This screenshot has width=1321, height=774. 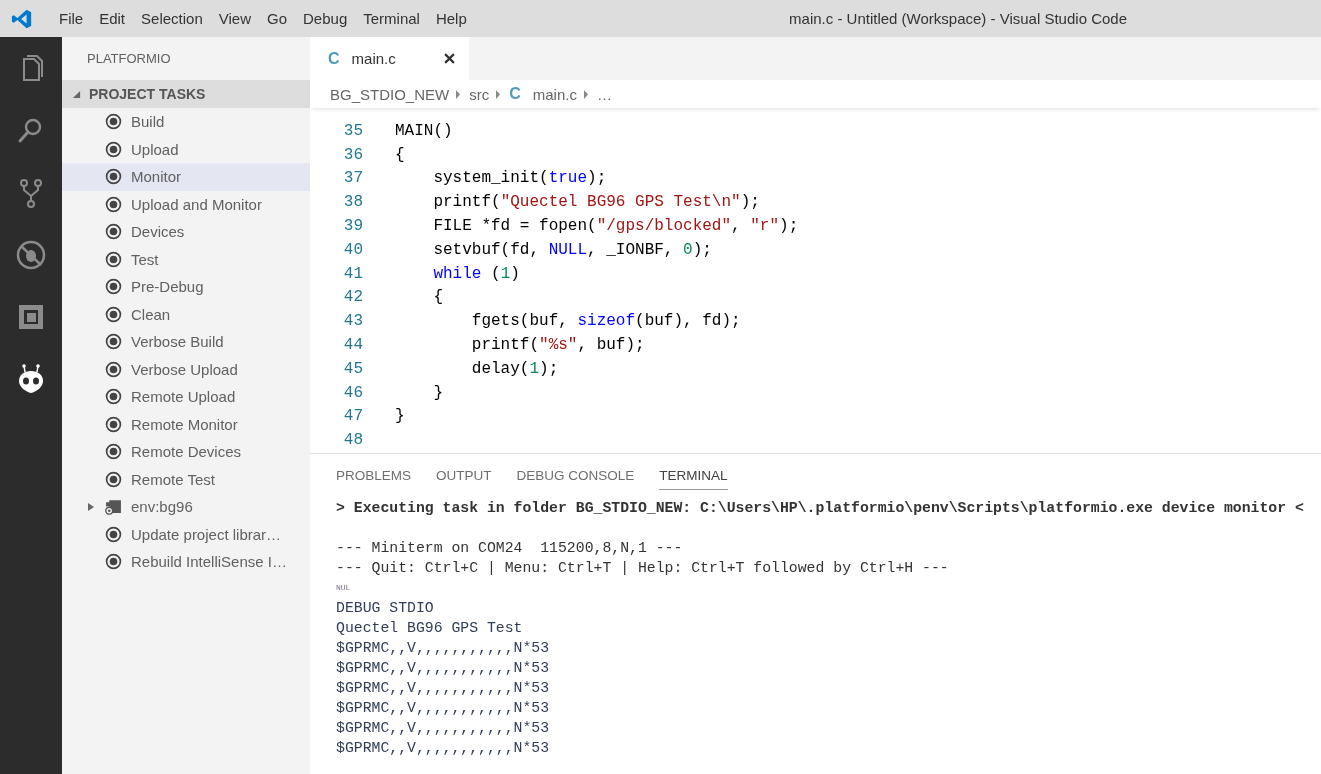 I want to click on task-item: Build, so click(x=186, y=122).